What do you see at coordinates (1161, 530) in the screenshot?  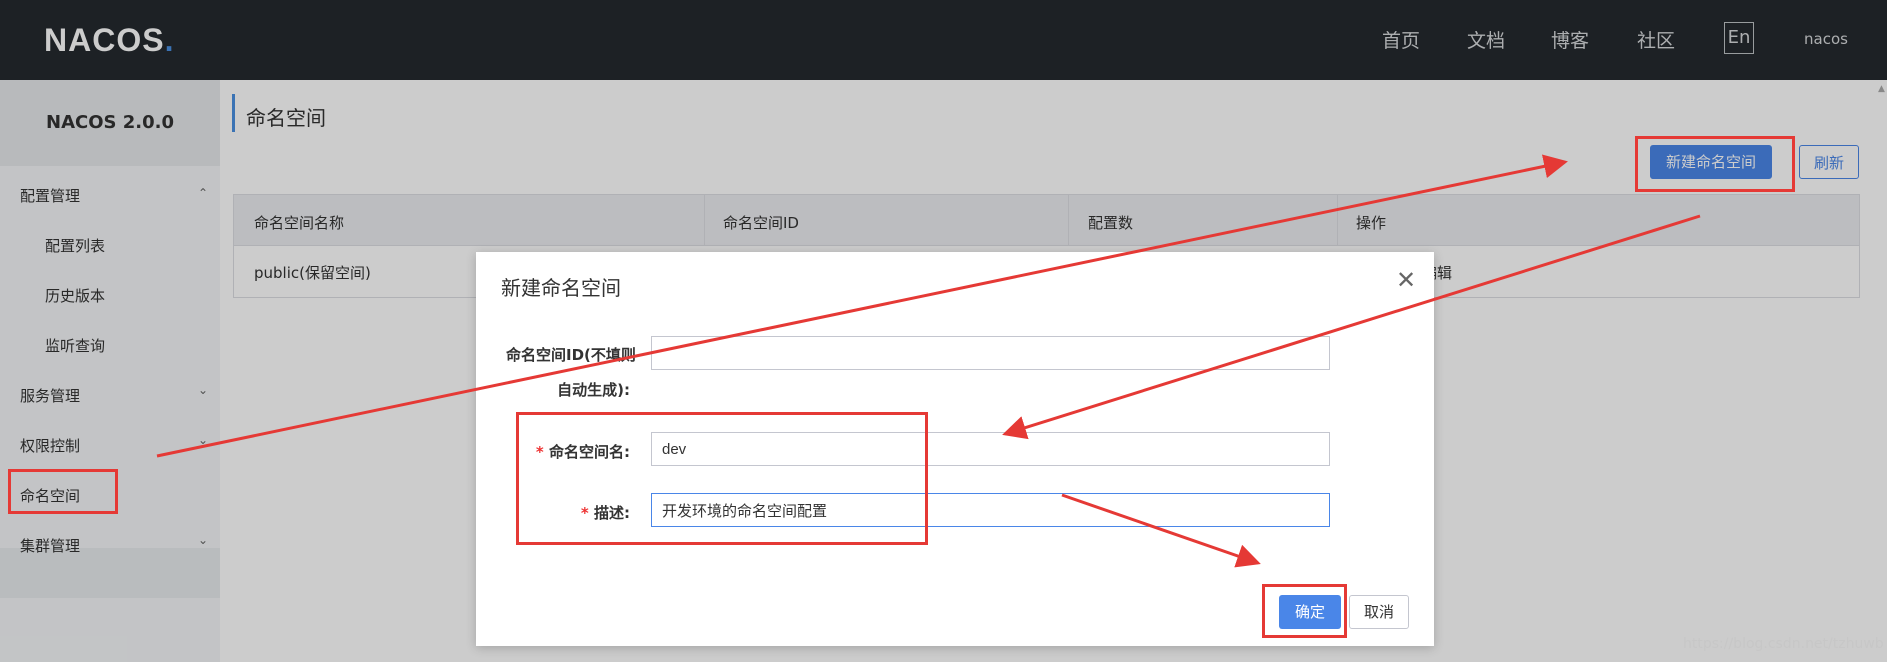 I see `arrow-form-to-confirm` at bounding box center [1161, 530].